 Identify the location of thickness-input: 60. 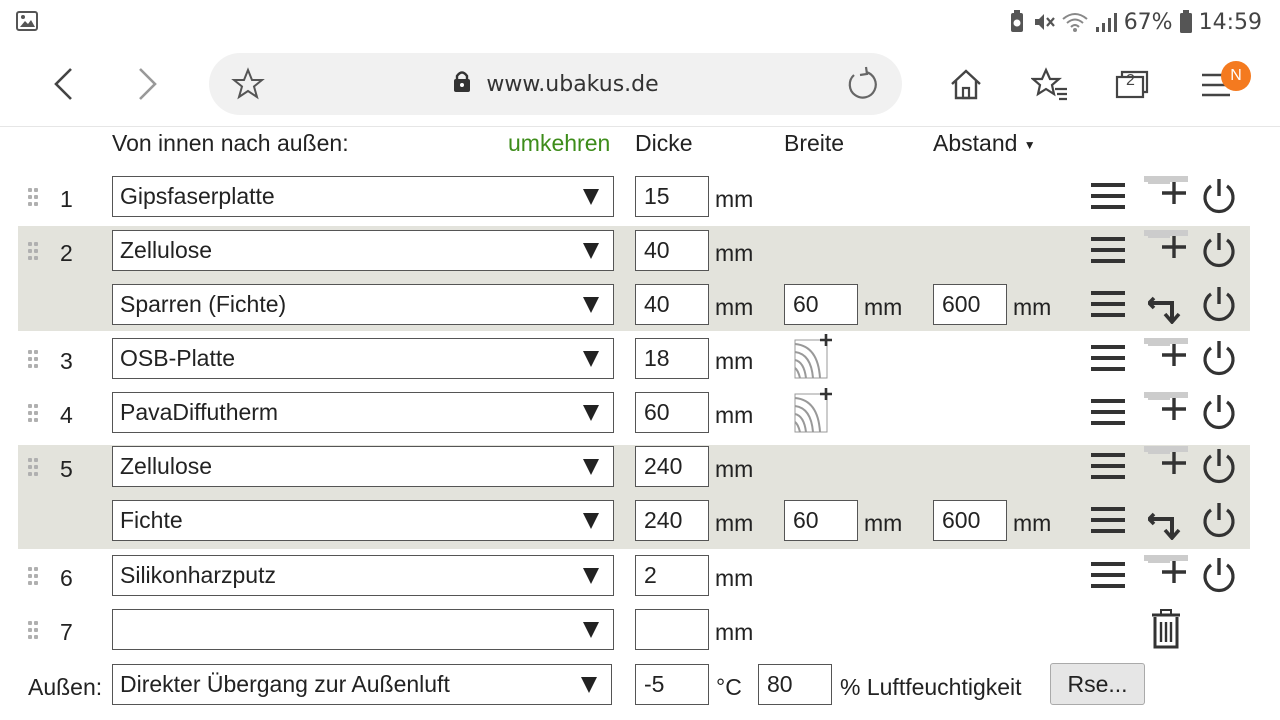
(672, 412).